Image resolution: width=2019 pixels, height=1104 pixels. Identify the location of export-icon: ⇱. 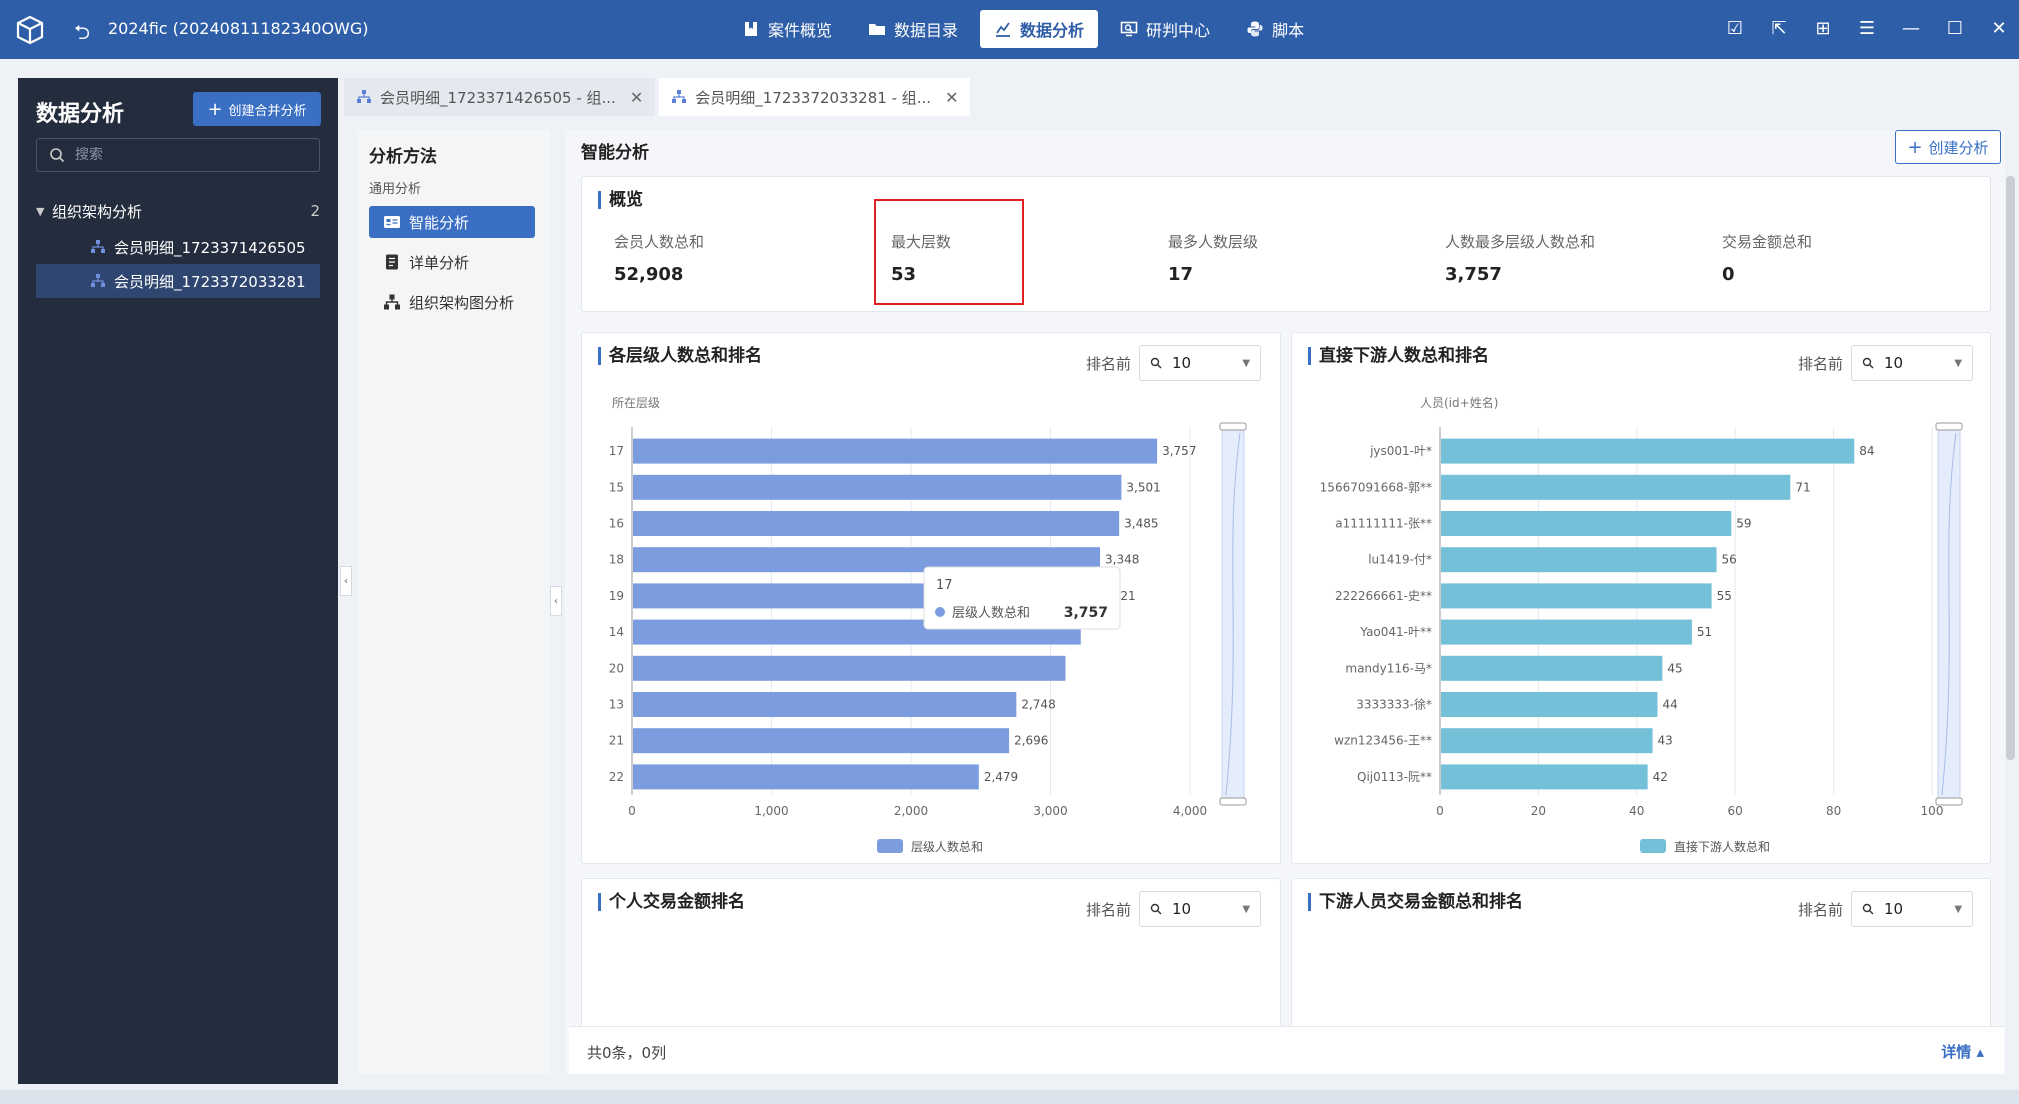
(1779, 28).